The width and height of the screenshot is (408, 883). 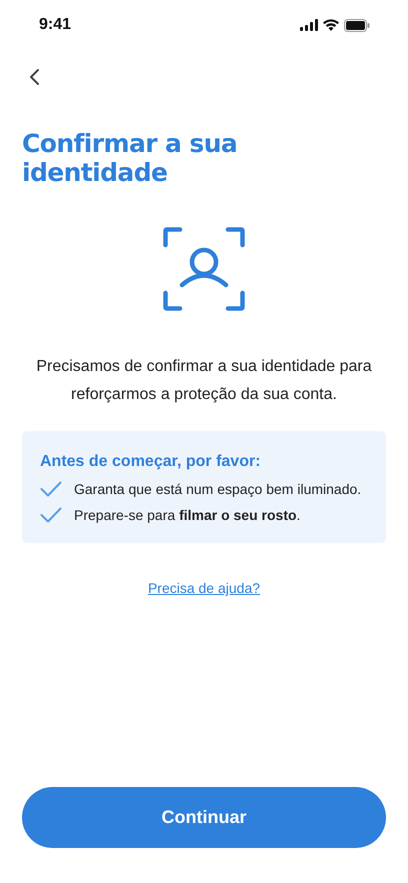 I want to click on chevron-left-icon, so click(x=34, y=77).